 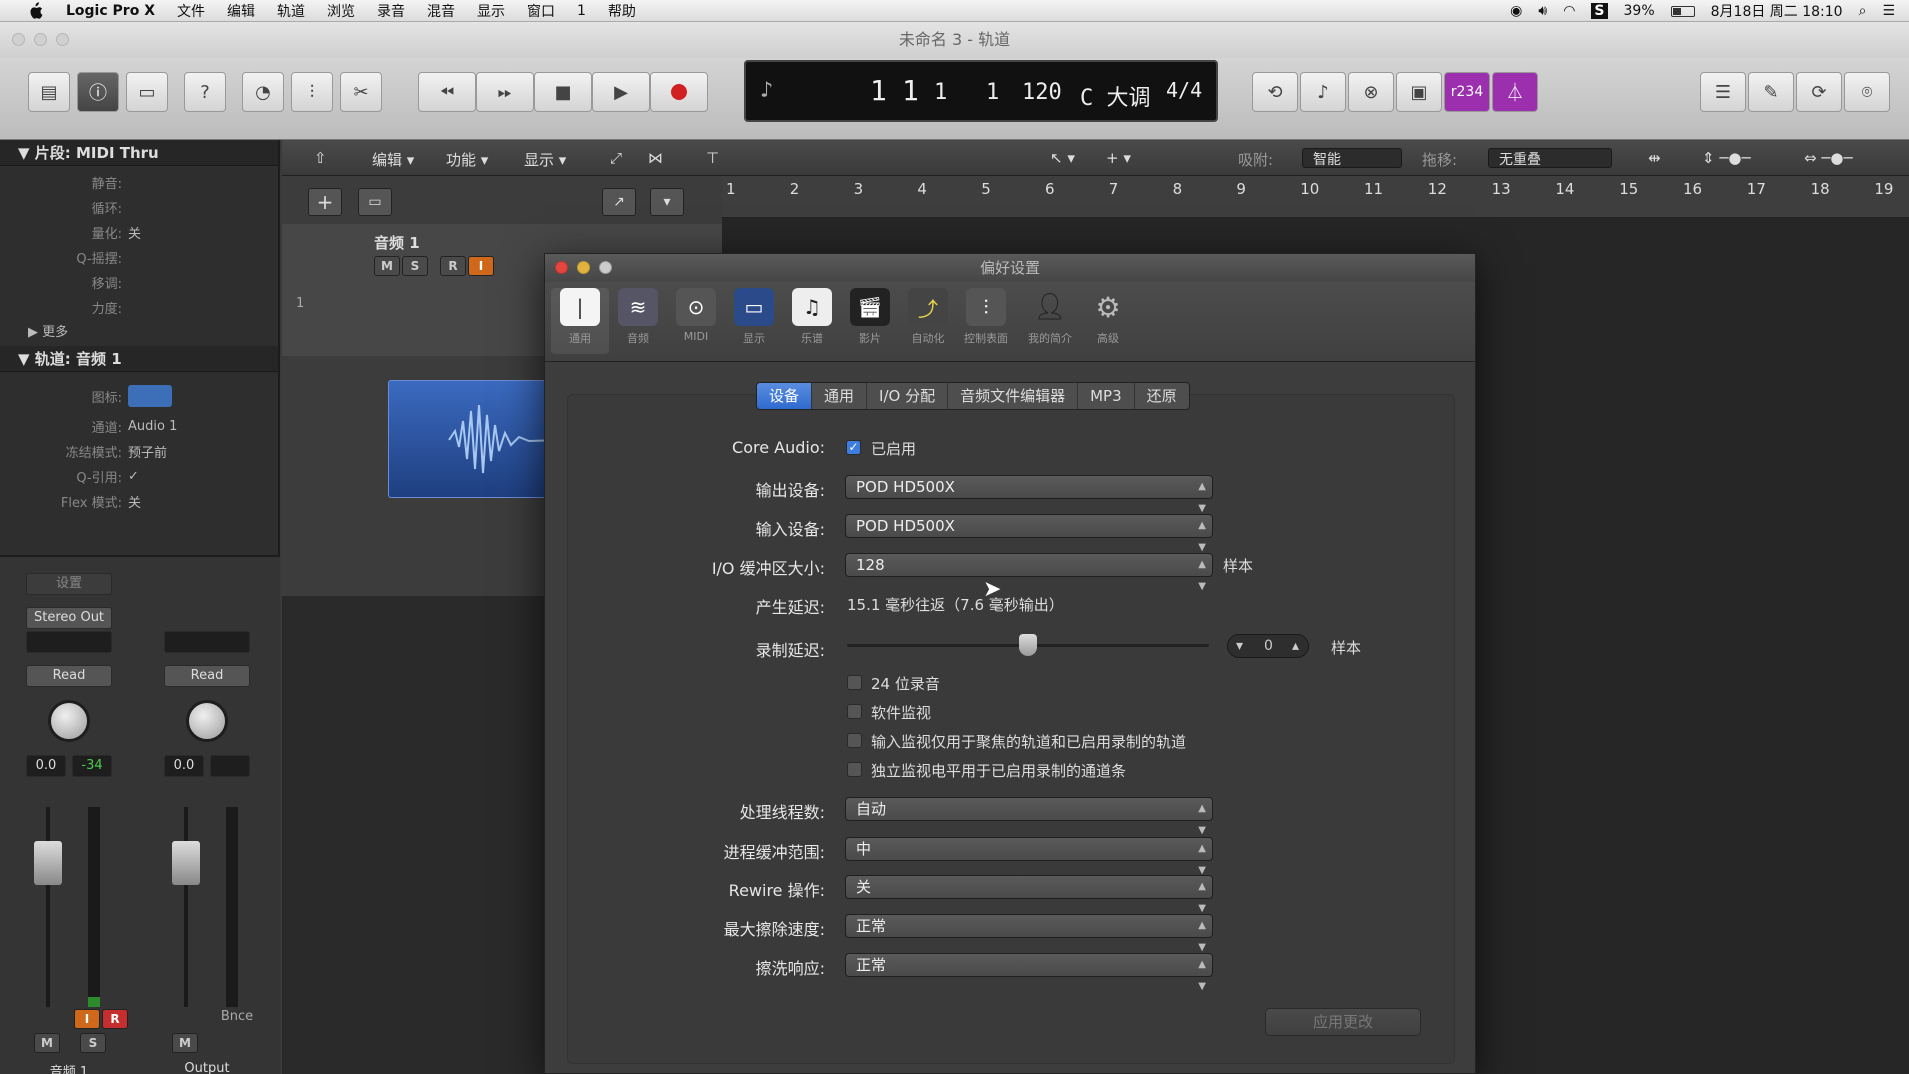 I want to click on forward-button: ⏩︎, so click(x=505, y=92).